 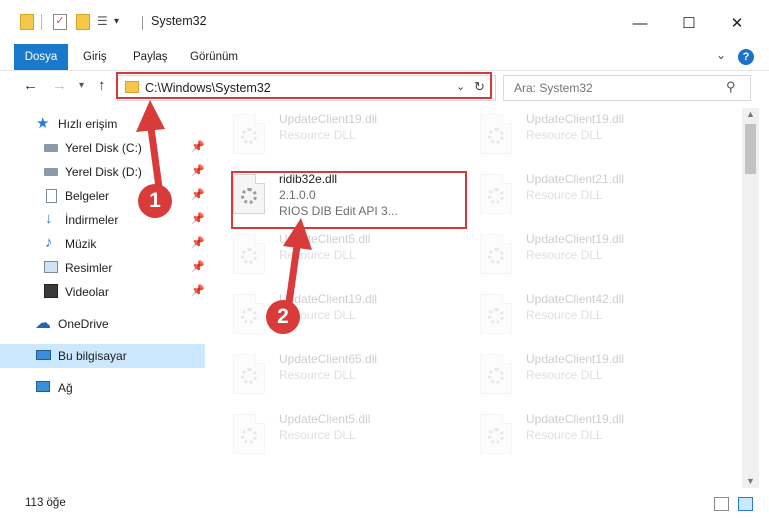 I want to click on status-bar: 113 öğe, so click(x=384, y=508).